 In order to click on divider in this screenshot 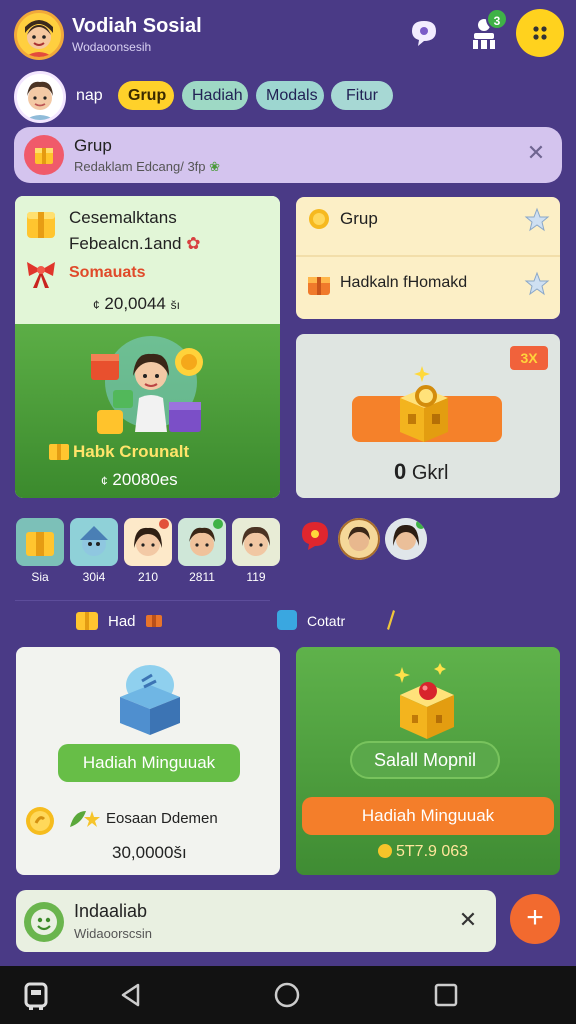, I will do `click(428, 256)`.